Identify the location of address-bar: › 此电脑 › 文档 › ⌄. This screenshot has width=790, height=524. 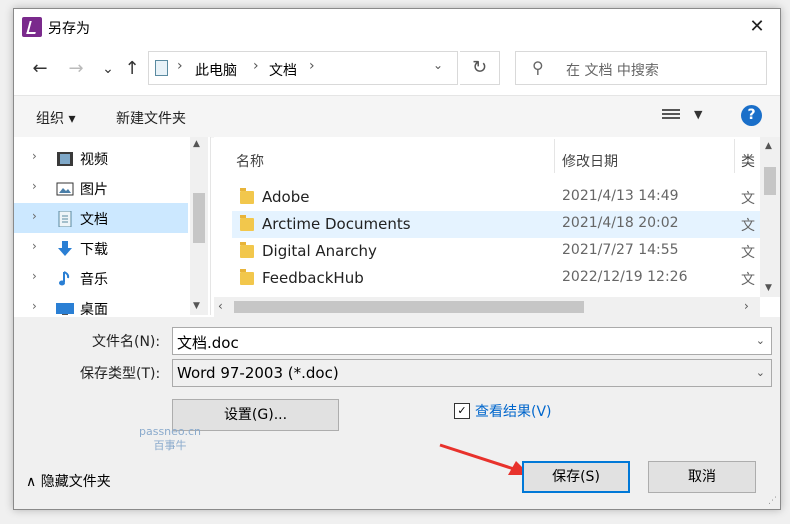
(303, 68).